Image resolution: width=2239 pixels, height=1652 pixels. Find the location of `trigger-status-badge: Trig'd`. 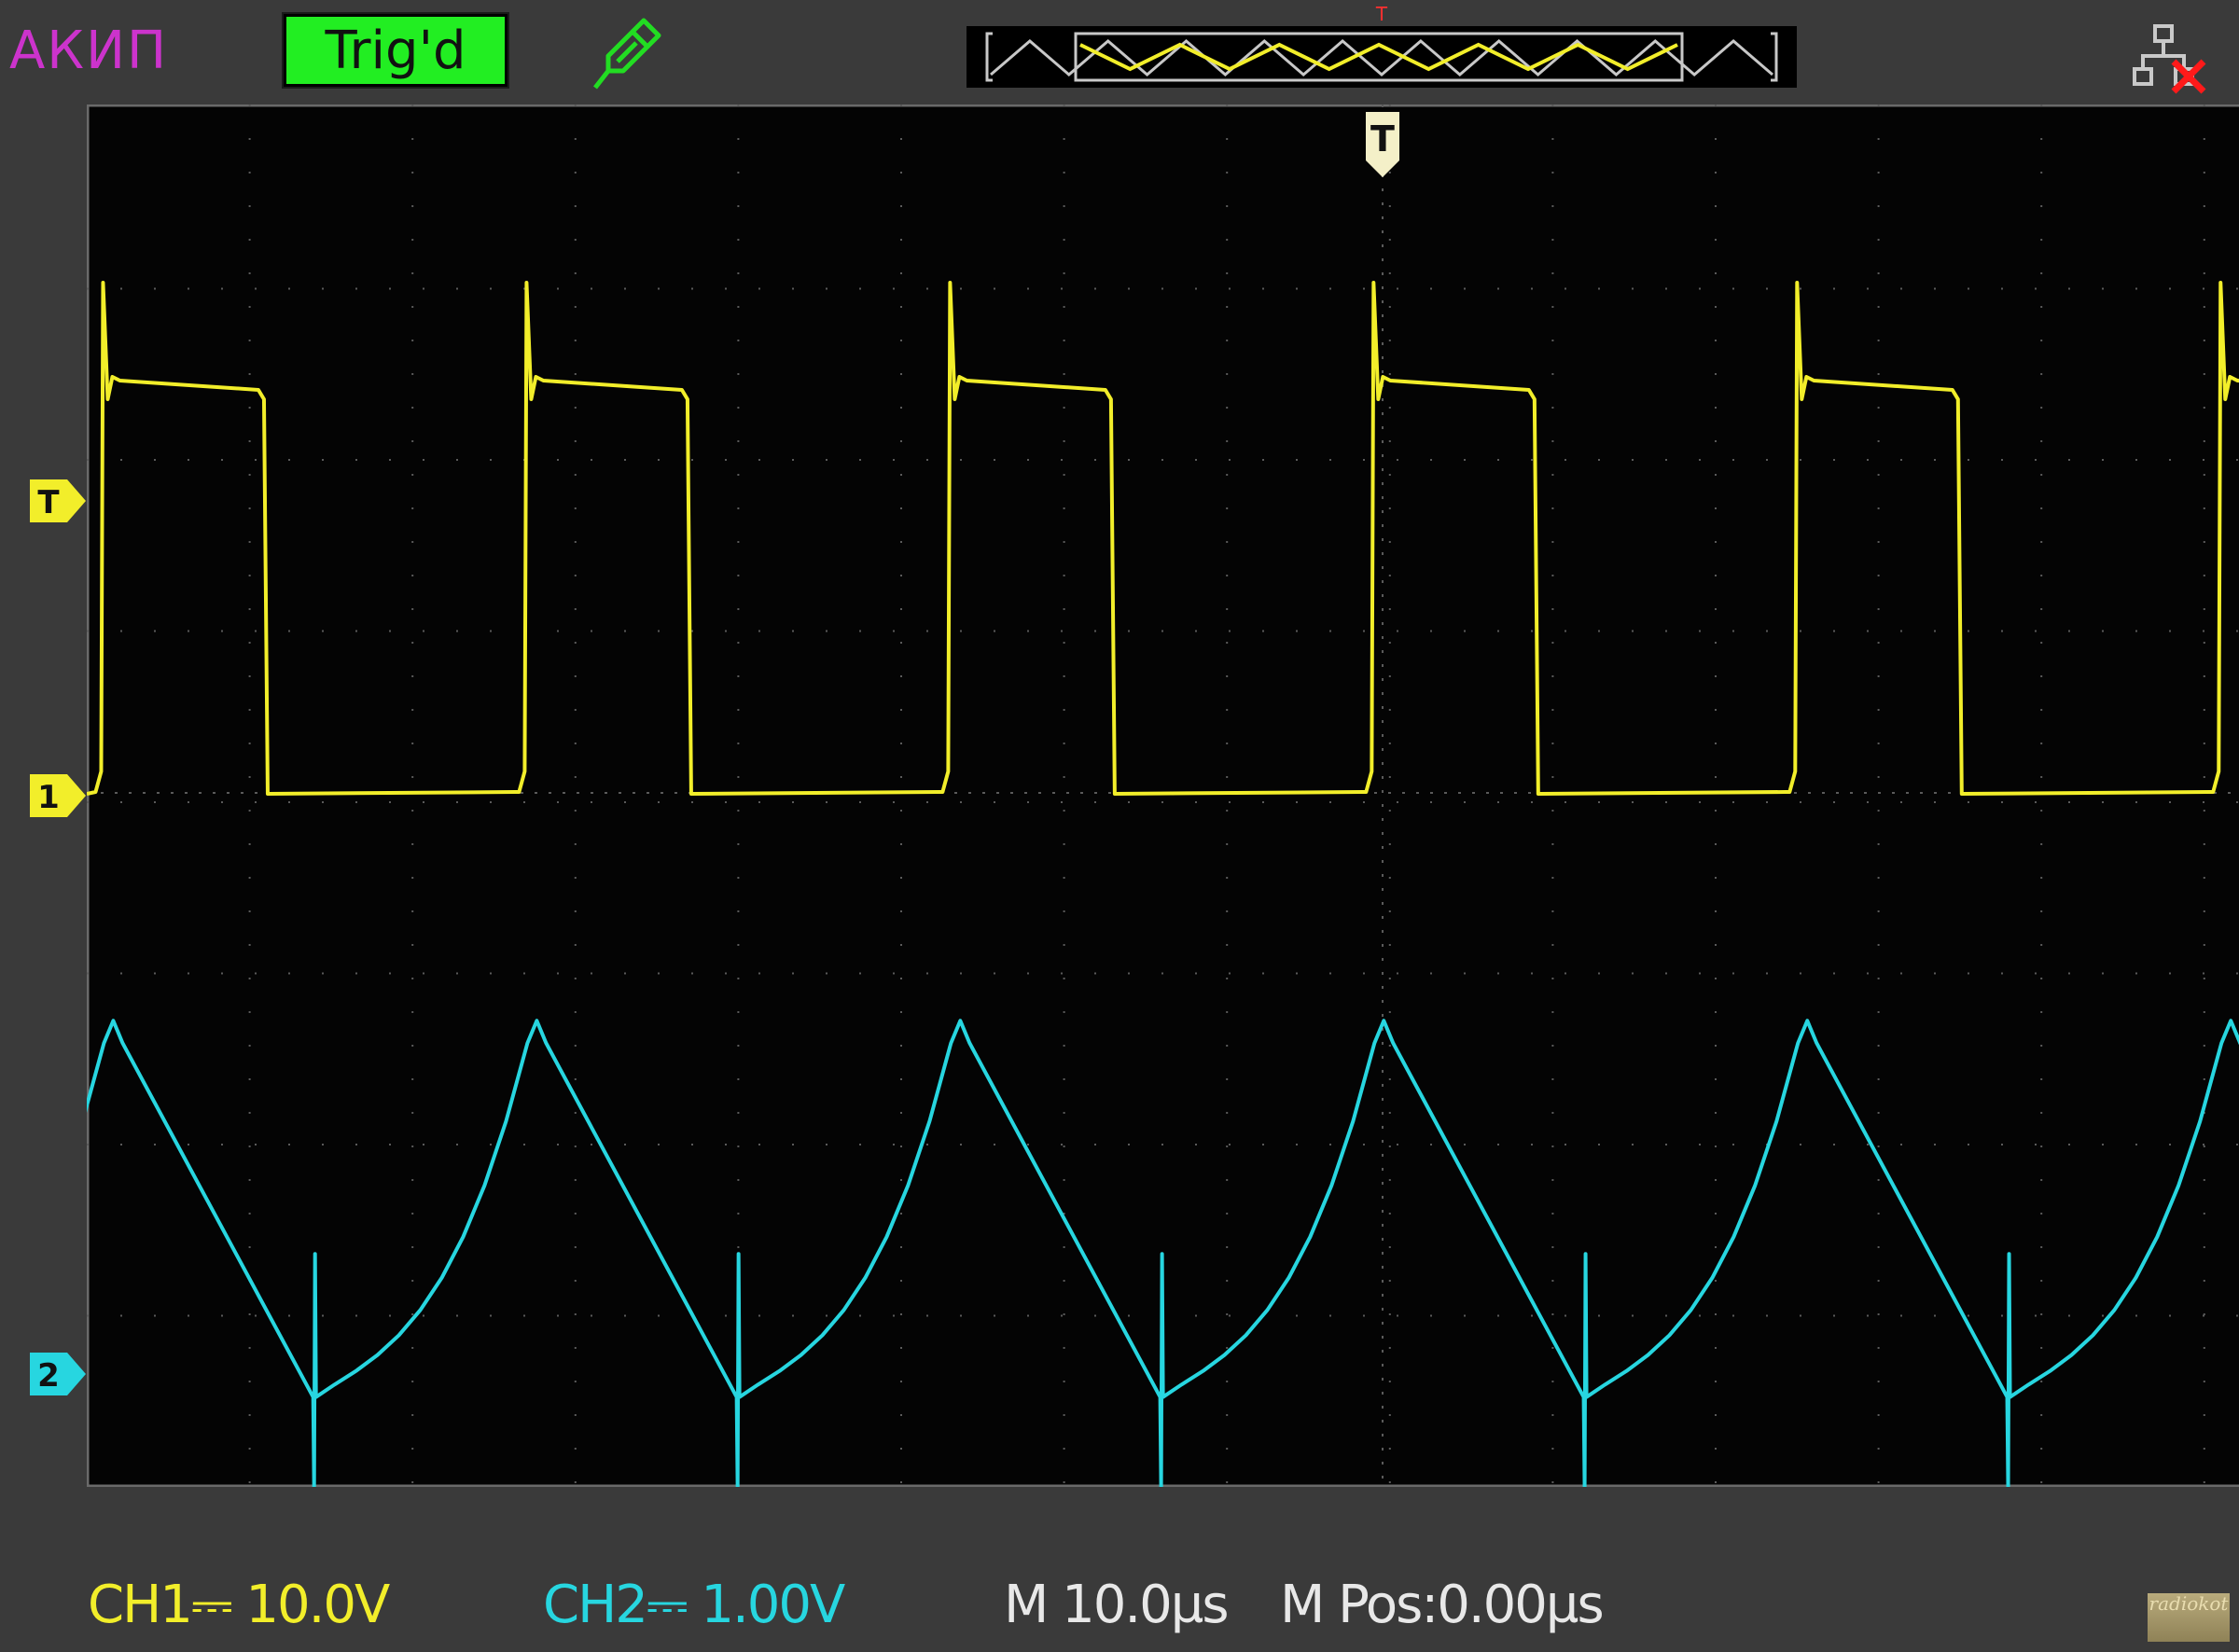

trigger-status-badge: Trig'd is located at coordinates (395, 51).